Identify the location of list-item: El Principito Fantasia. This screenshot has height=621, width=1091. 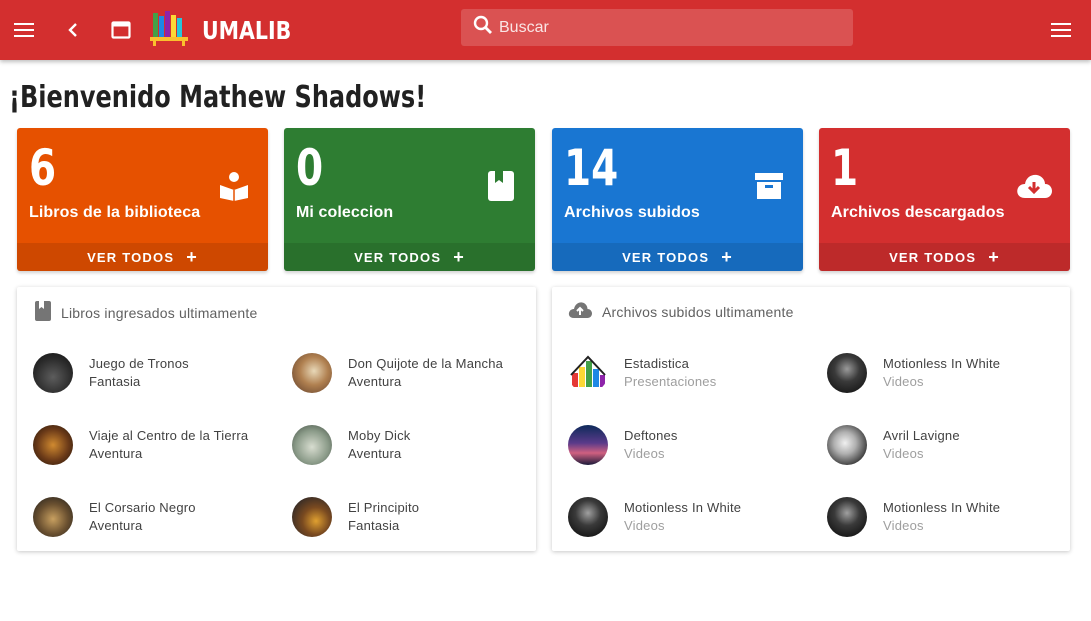
(412, 517).